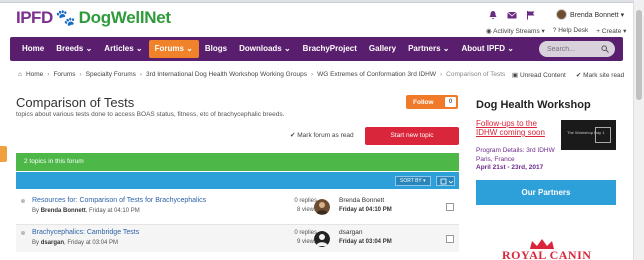 Image resolution: width=644 pixels, height=260 pixels. I want to click on logo-ipfd-text: IPFD, so click(34, 17).